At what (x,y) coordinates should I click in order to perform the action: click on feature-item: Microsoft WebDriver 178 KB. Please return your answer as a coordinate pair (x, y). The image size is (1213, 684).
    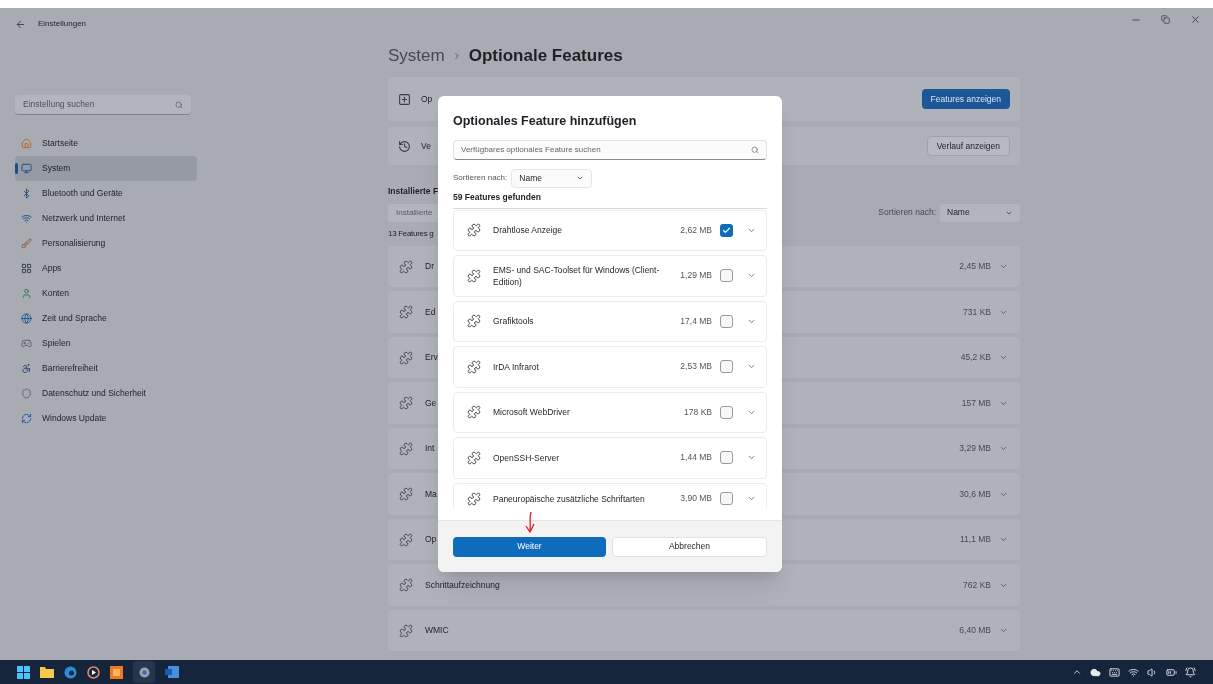
    Looking at the image, I should click on (610, 412).